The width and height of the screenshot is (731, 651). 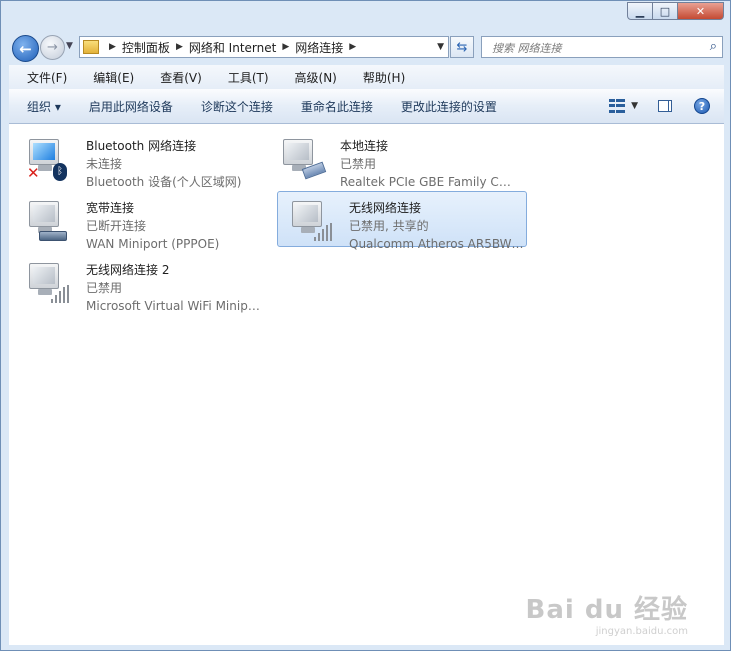 I want to click on enable-device-button: 启用此网络设备, so click(x=131, y=106).